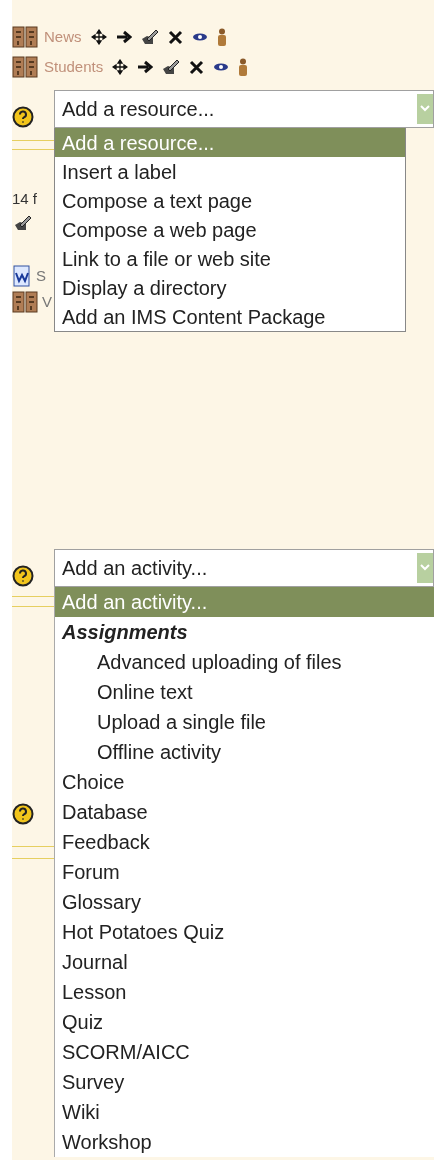  Describe the element at coordinates (244, 1112) in the screenshot. I see `dropdown-option: Wiki` at that location.